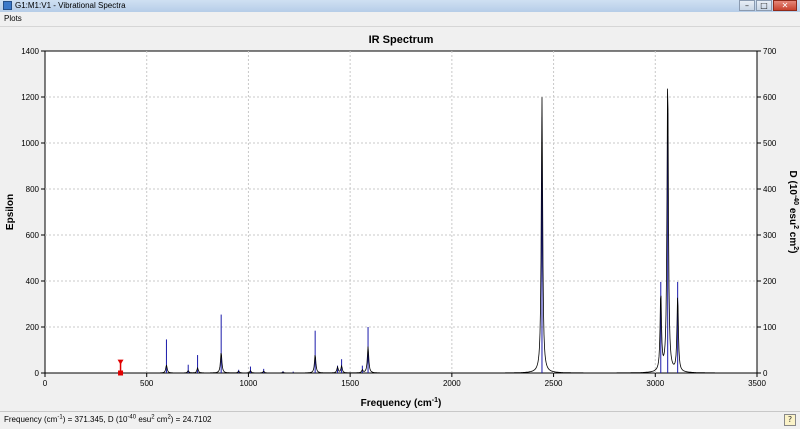 The width and height of the screenshot is (800, 429). Describe the element at coordinates (770, 189) in the screenshot. I see `y2-tick-label: 400` at that location.